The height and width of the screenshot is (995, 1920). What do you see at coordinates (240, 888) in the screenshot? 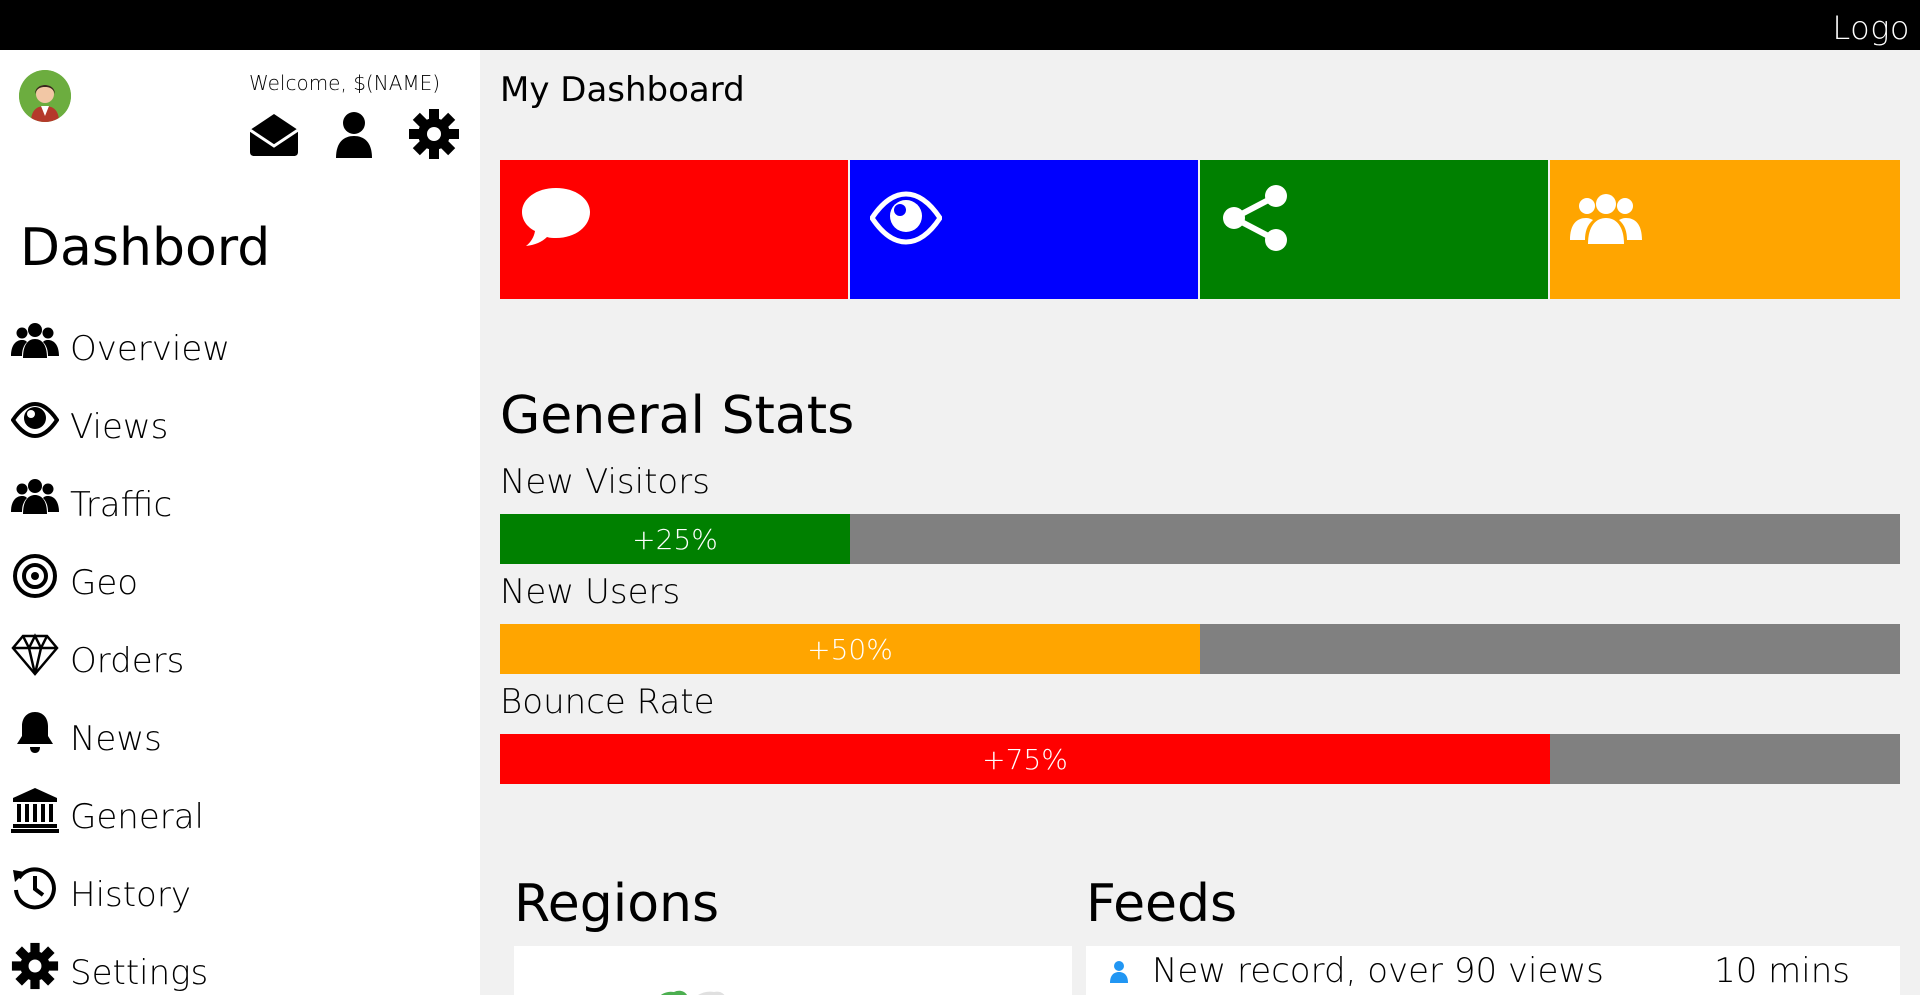
I see `sidebar-item-history: History` at bounding box center [240, 888].